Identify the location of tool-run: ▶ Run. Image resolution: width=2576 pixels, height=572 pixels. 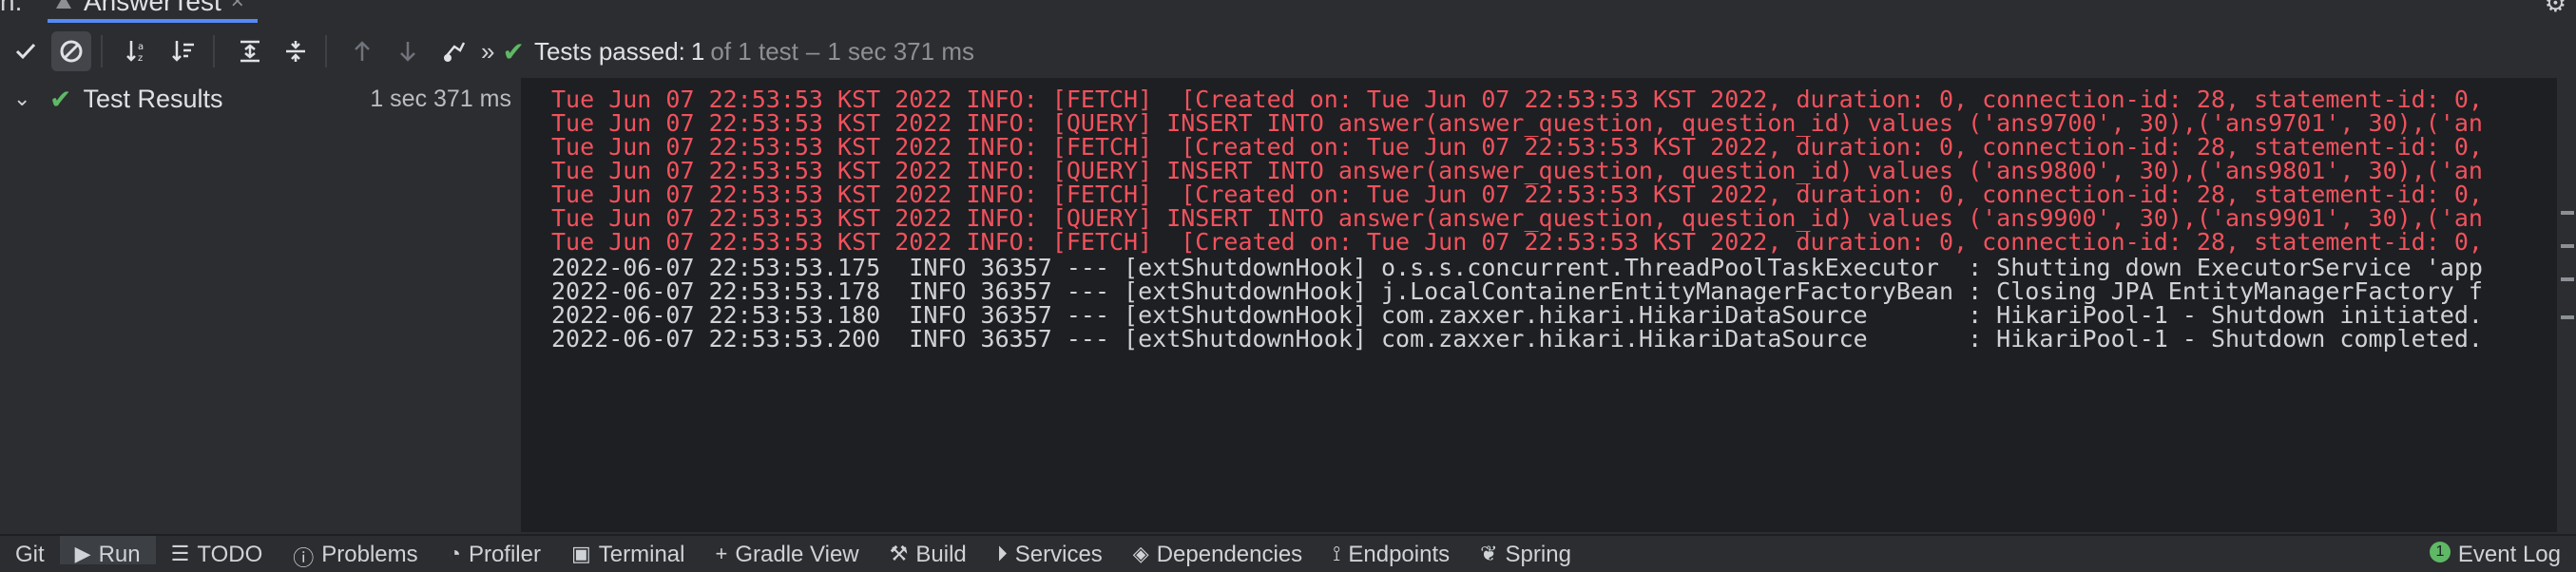
(107, 551).